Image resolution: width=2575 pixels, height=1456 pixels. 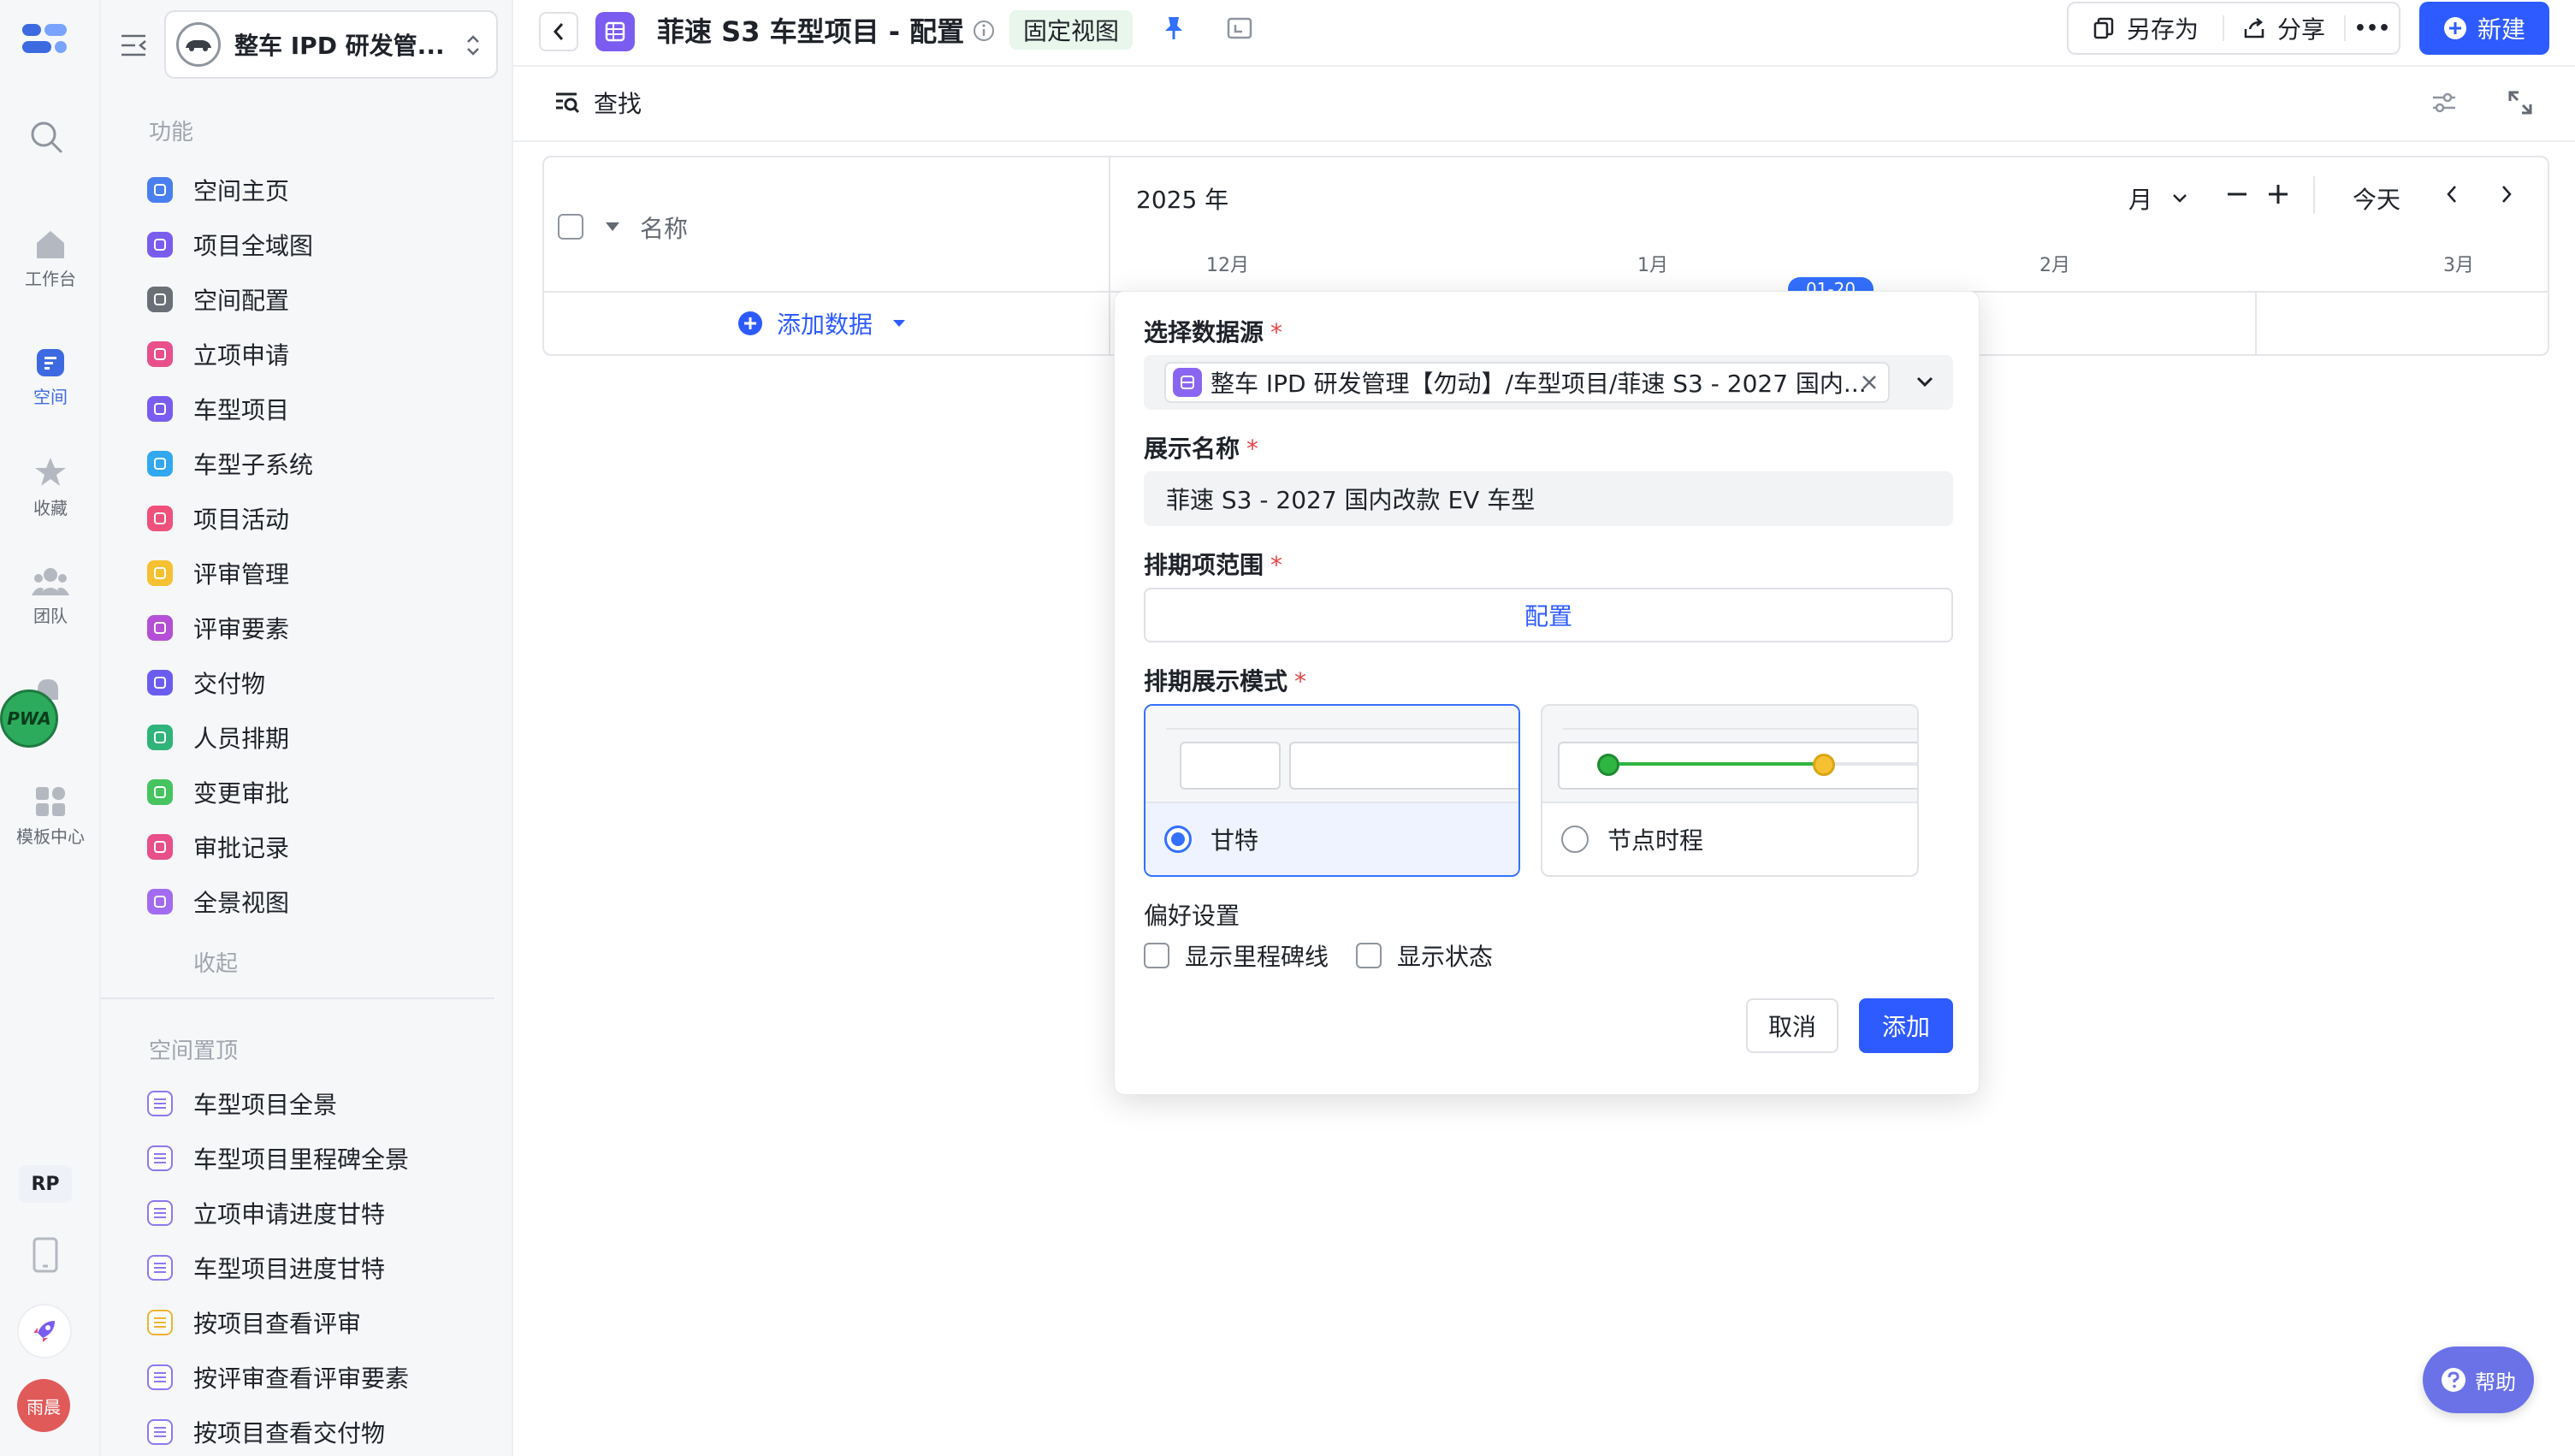 What do you see at coordinates (2278, 194) in the screenshot?
I see `zoom-in-icon` at bounding box center [2278, 194].